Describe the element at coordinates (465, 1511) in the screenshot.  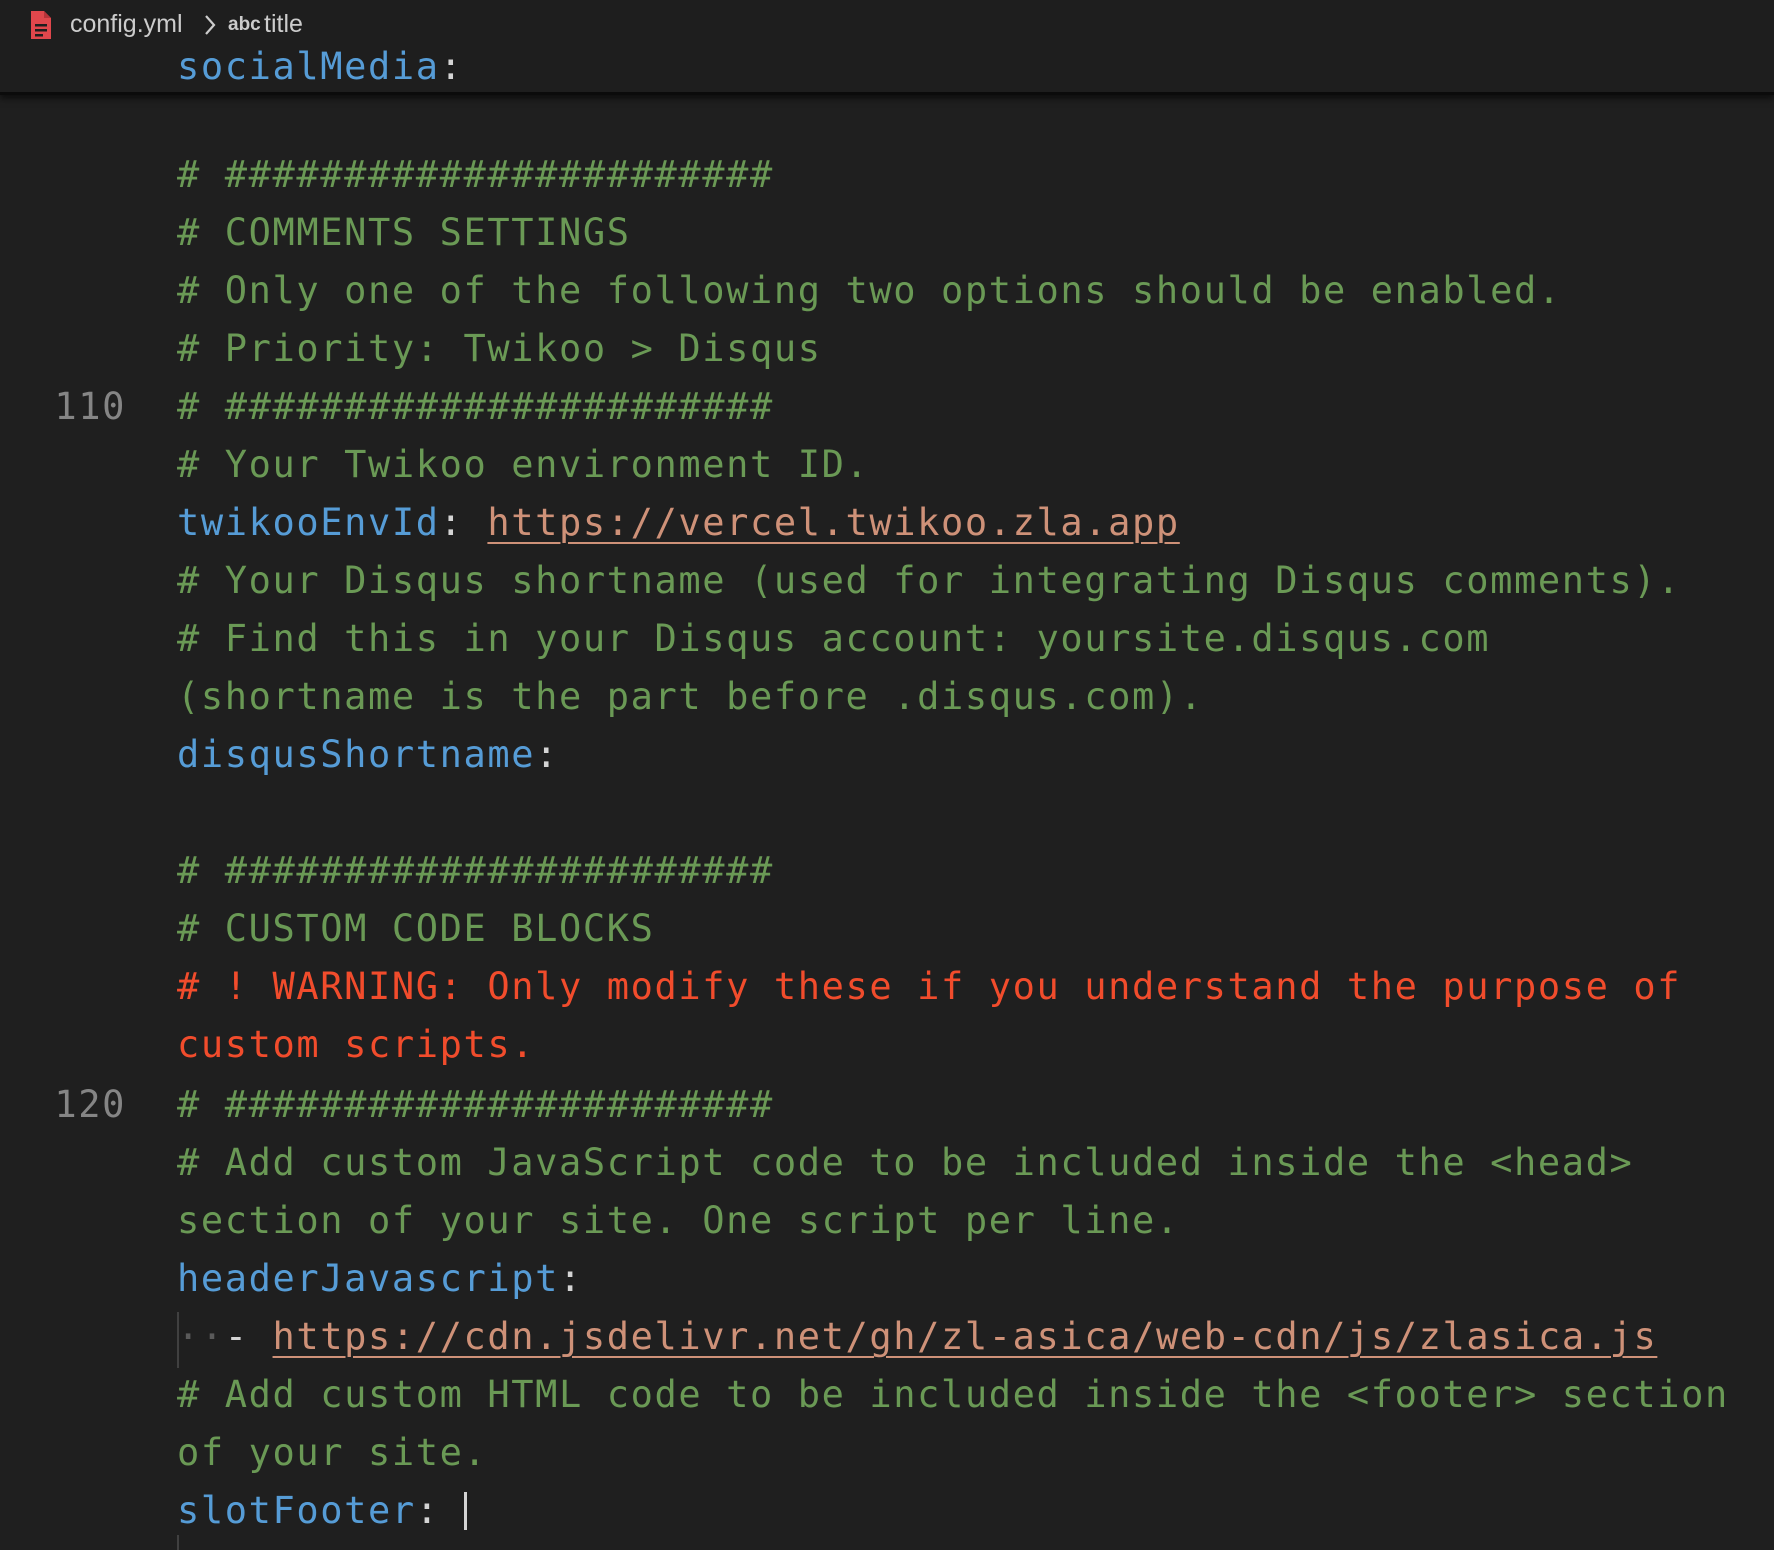
I see `text-cursor` at that location.